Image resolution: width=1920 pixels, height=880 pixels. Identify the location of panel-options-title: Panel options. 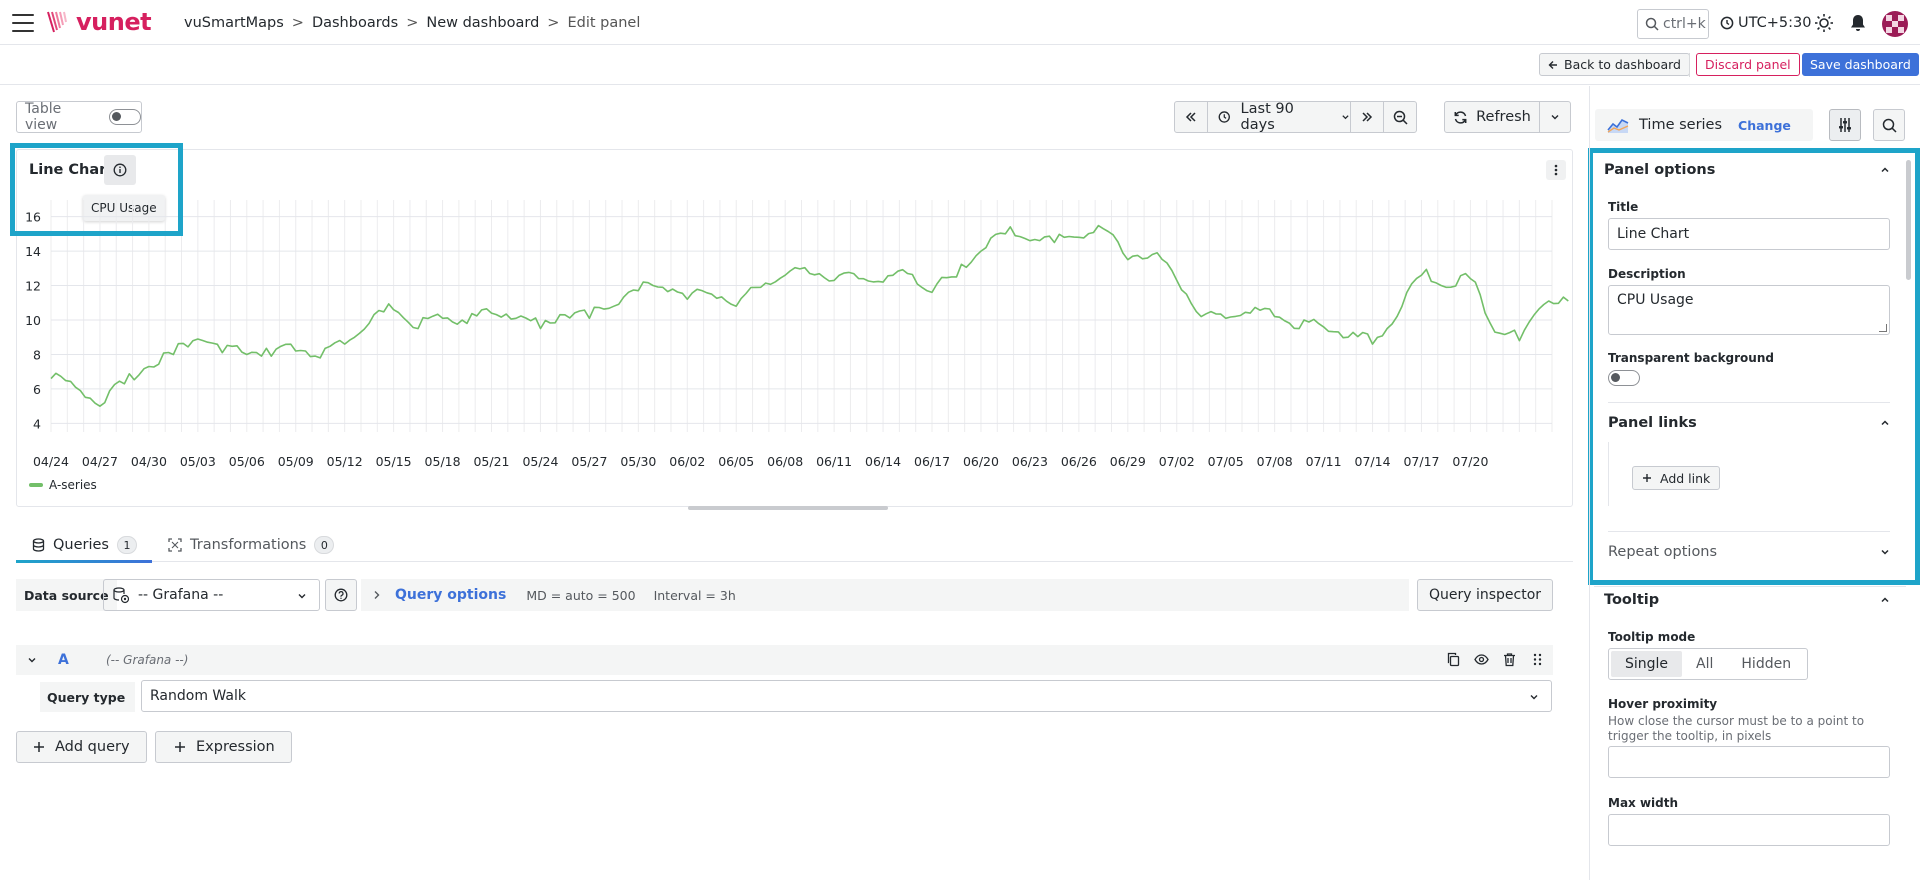
(1660, 170).